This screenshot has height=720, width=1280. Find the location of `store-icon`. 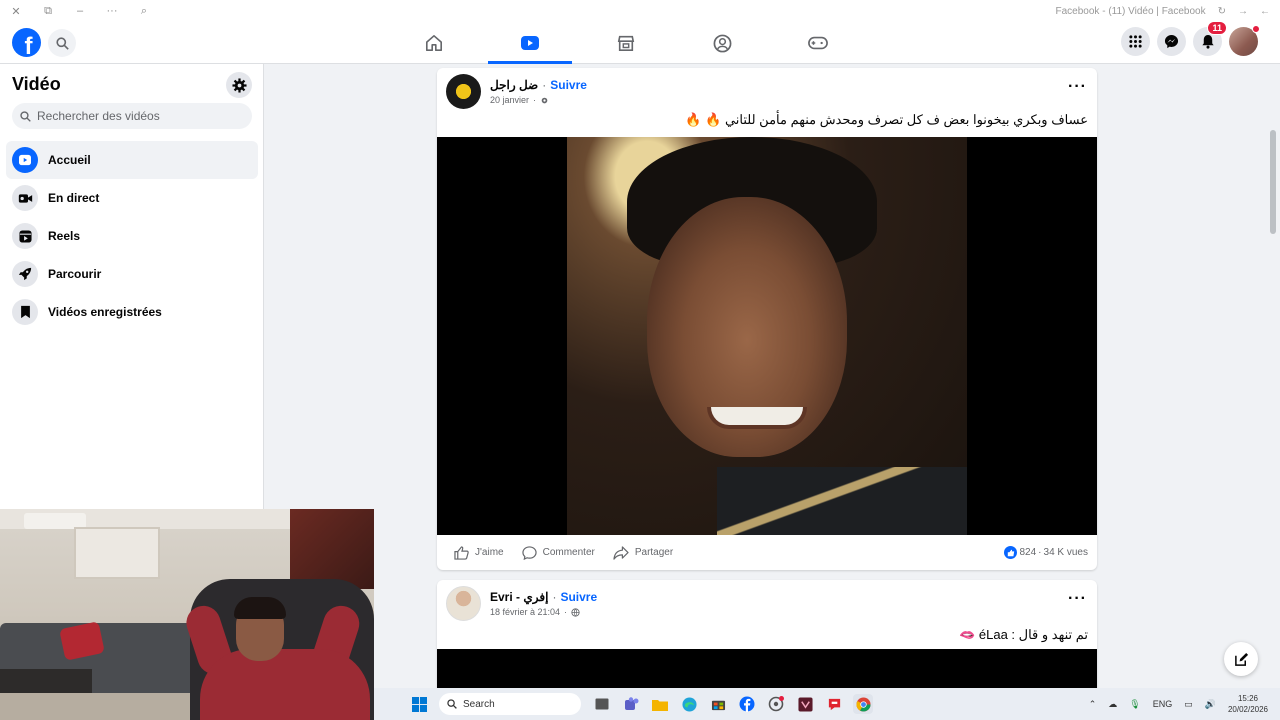

store-icon is located at coordinates (718, 704).